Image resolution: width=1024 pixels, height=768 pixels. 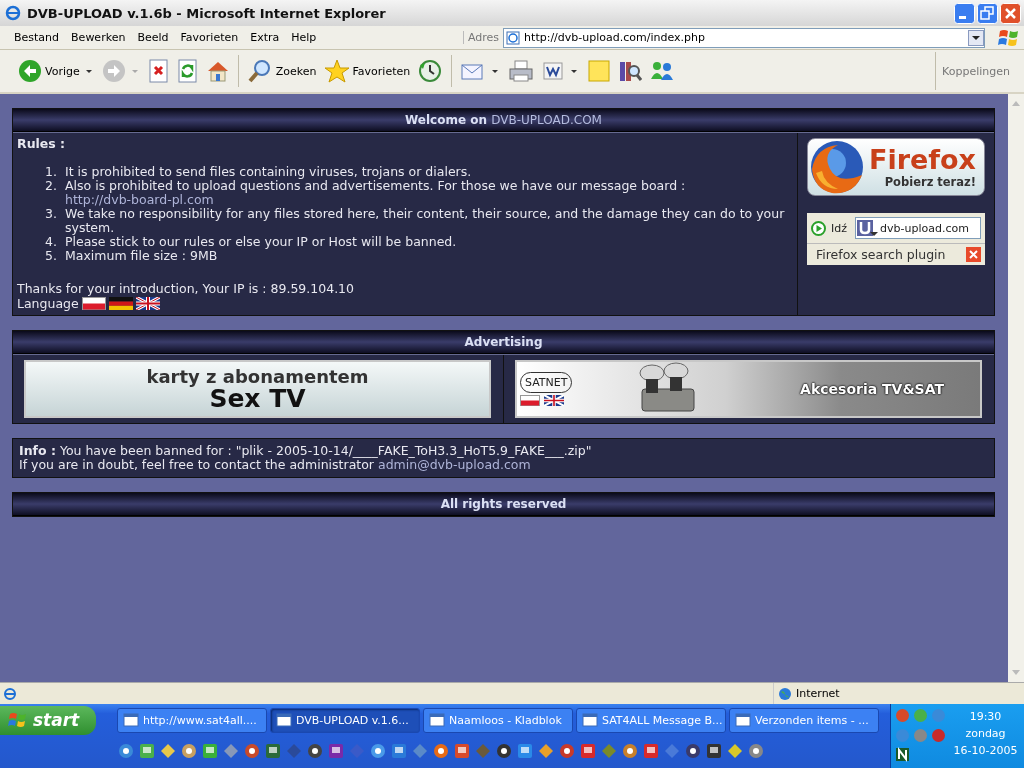 I want to click on star-icon, so click(x=336, y=71).